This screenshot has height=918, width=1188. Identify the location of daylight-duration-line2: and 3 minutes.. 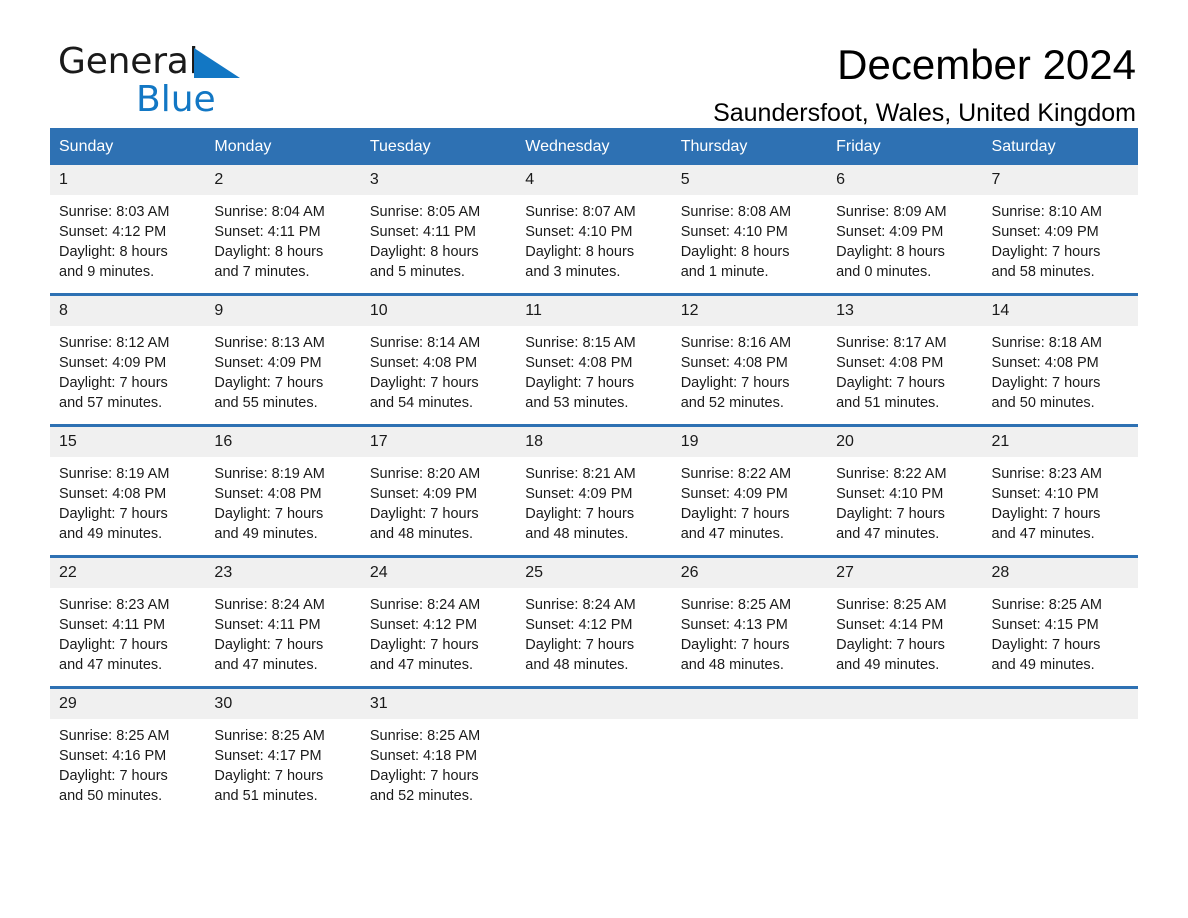
(573, 272).